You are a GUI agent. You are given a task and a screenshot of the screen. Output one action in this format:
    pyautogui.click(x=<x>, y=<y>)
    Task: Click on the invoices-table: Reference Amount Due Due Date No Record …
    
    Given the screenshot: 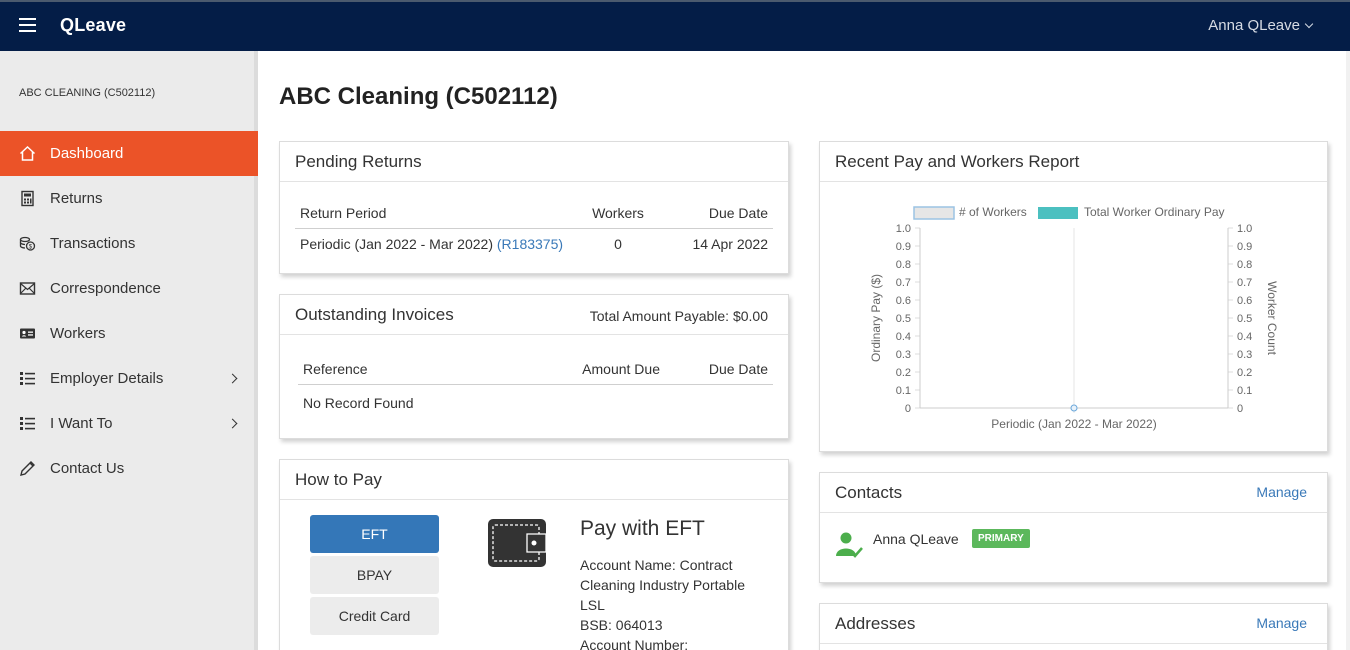 What is the action you would take?
    pyautogui.click(x=535, y=388)
    